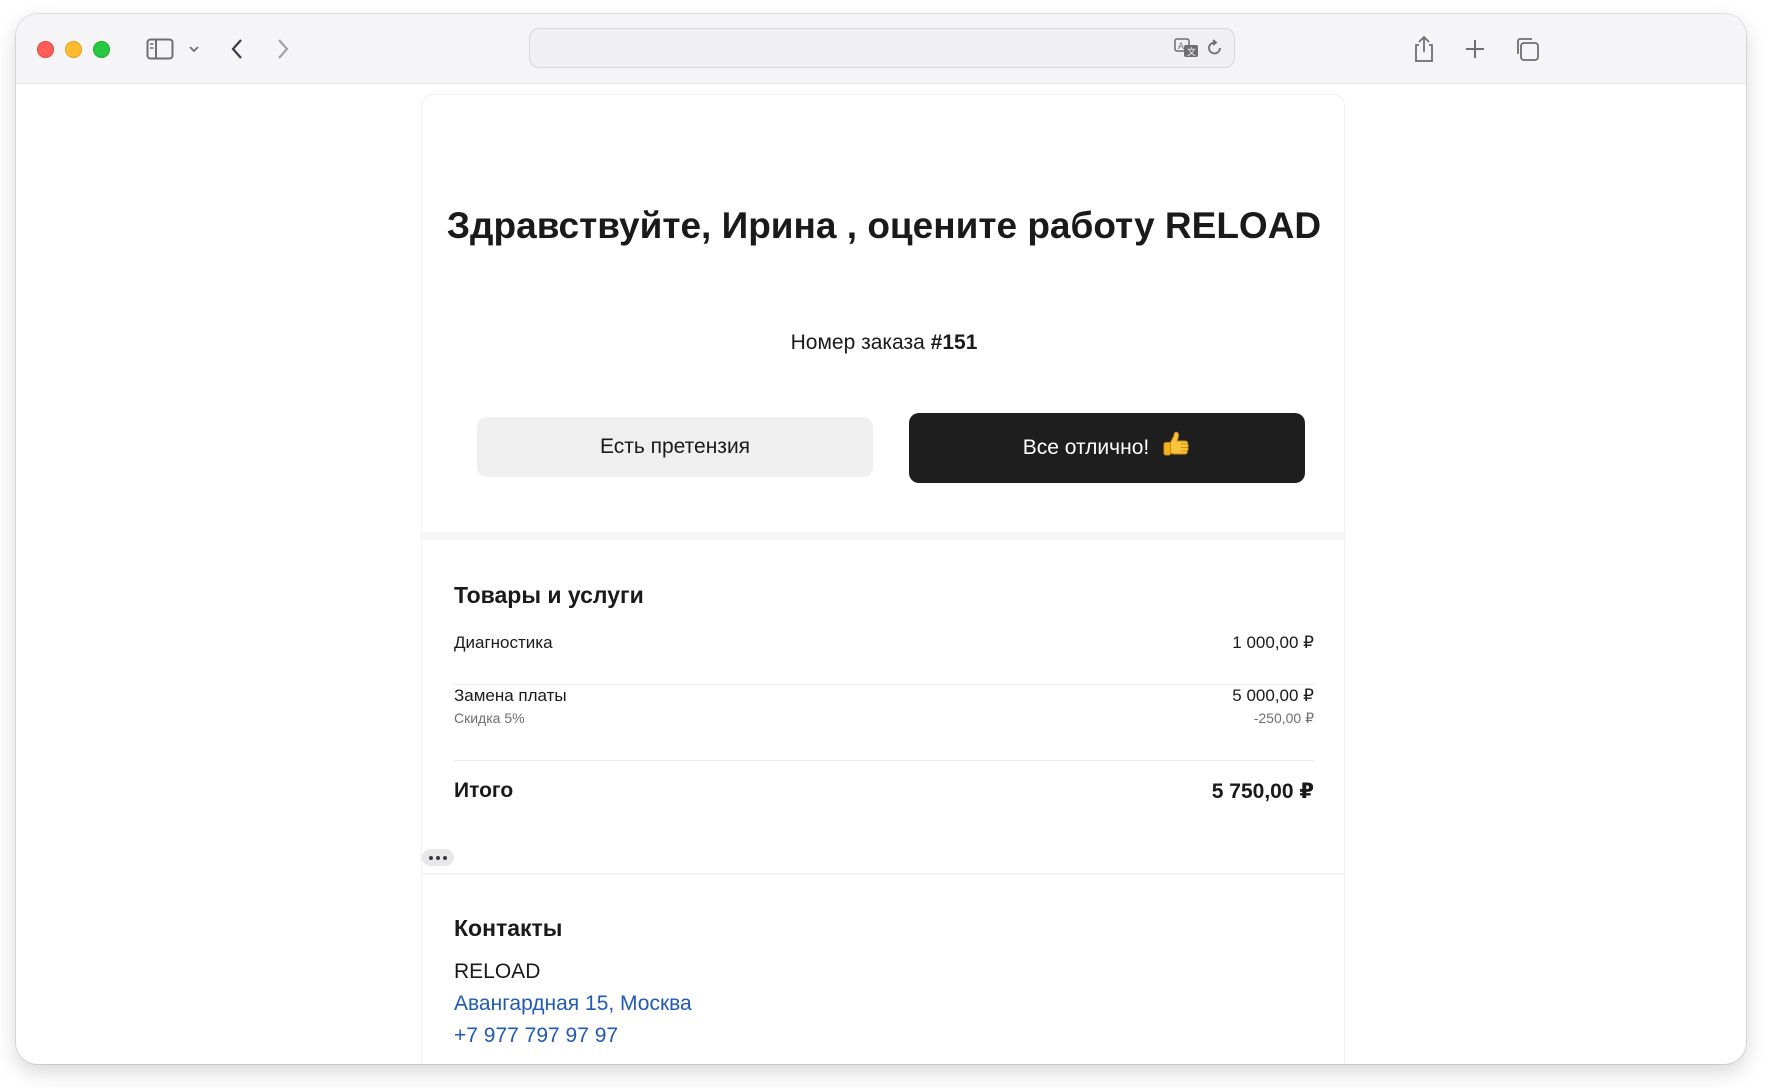  I want to click on svg-text: 文, so click(1191, 51).